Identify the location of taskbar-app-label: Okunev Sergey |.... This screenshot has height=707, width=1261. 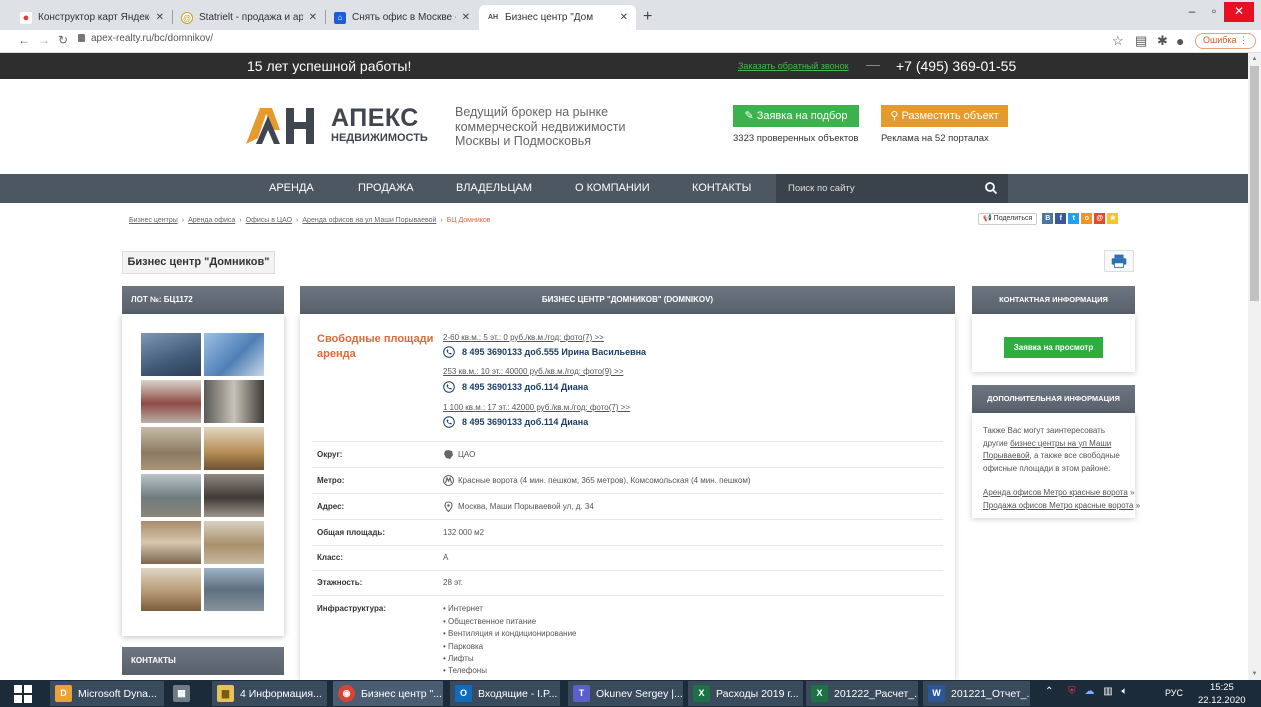
(639, 693).